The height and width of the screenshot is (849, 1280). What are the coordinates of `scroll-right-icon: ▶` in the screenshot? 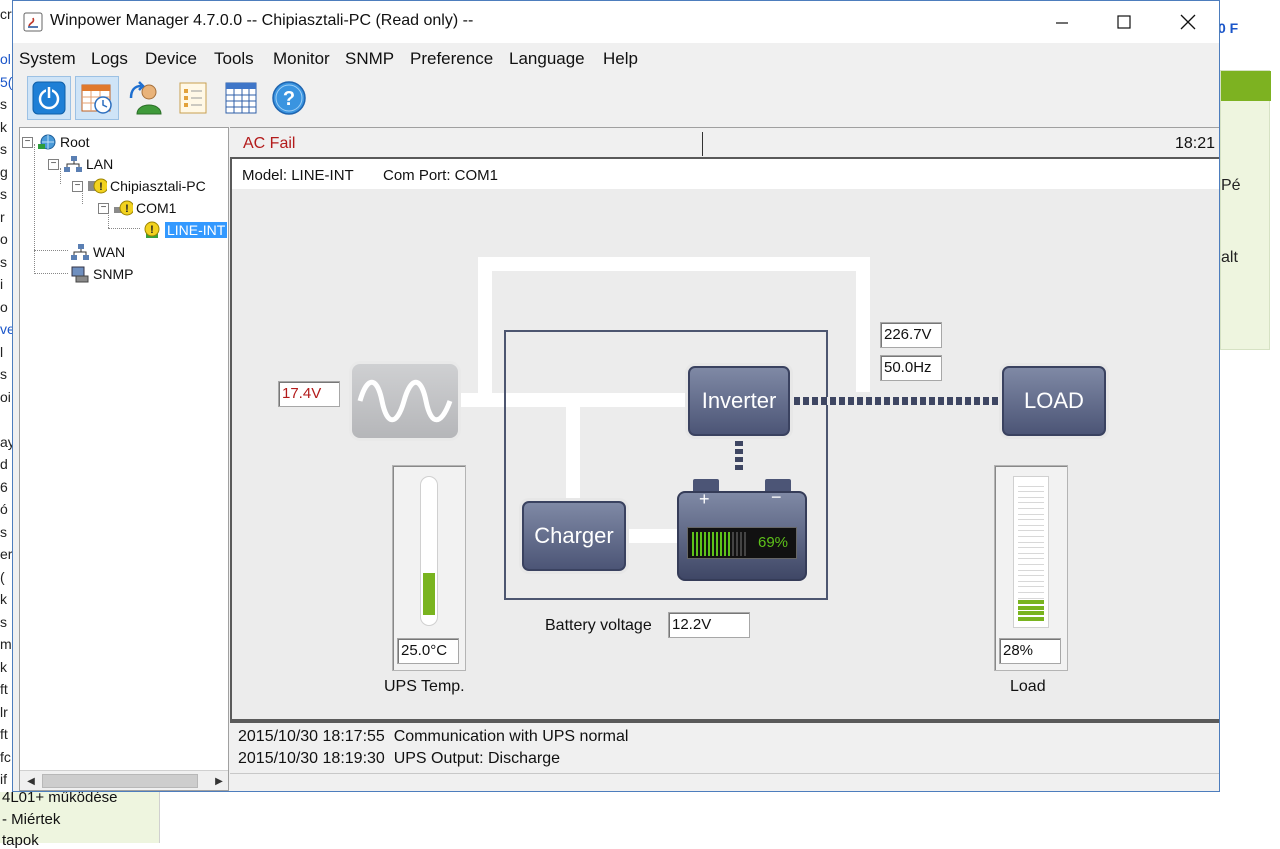 It's located at (219, 781).